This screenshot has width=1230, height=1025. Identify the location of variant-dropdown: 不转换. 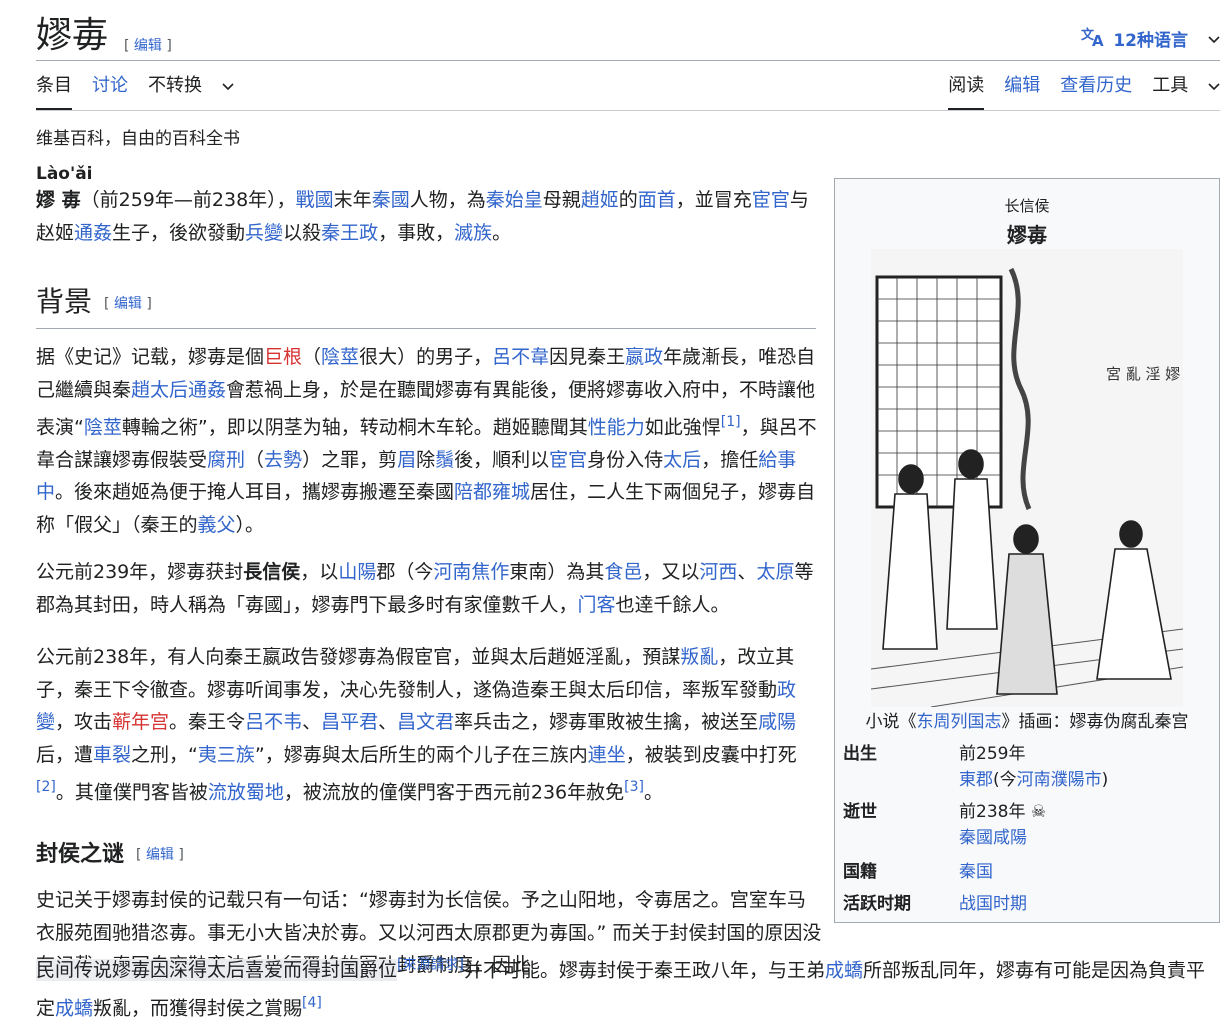
(191, 90).